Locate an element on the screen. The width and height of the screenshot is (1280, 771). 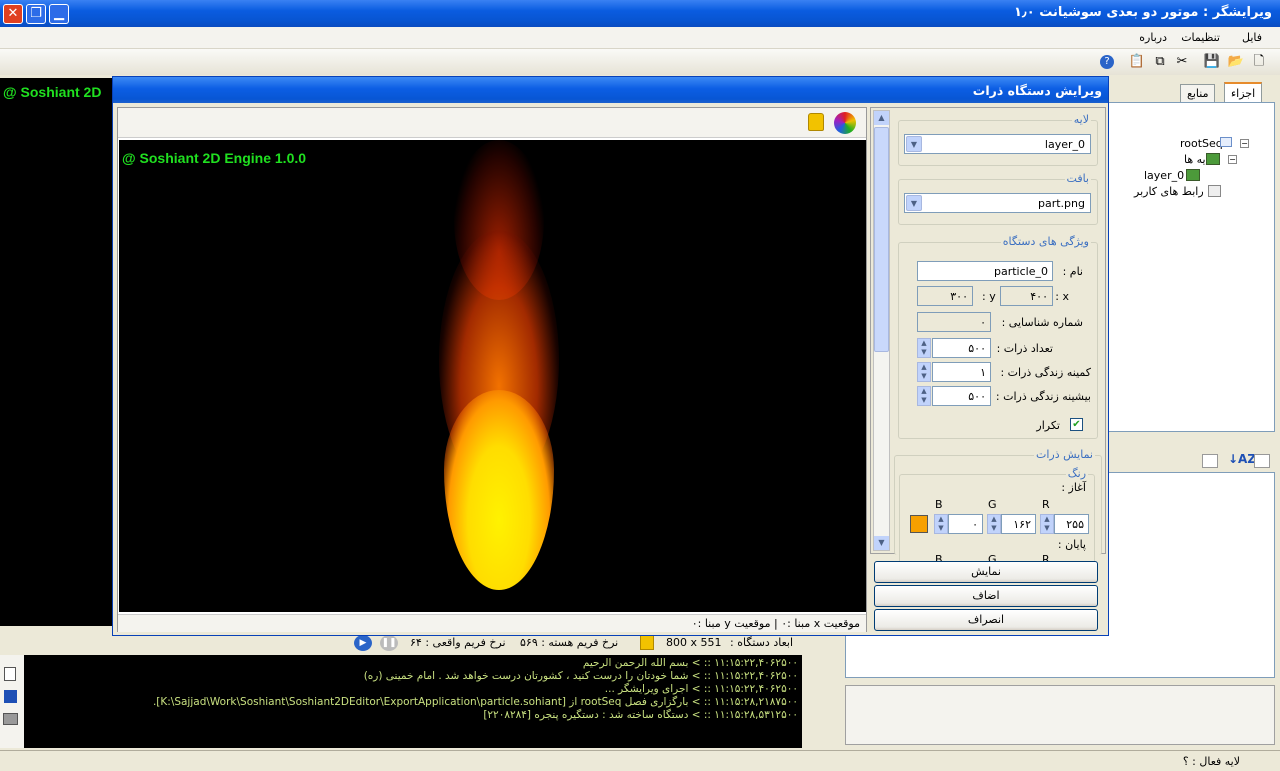
open-folder-icon: 📂 is located at coordinates (1236, 62).